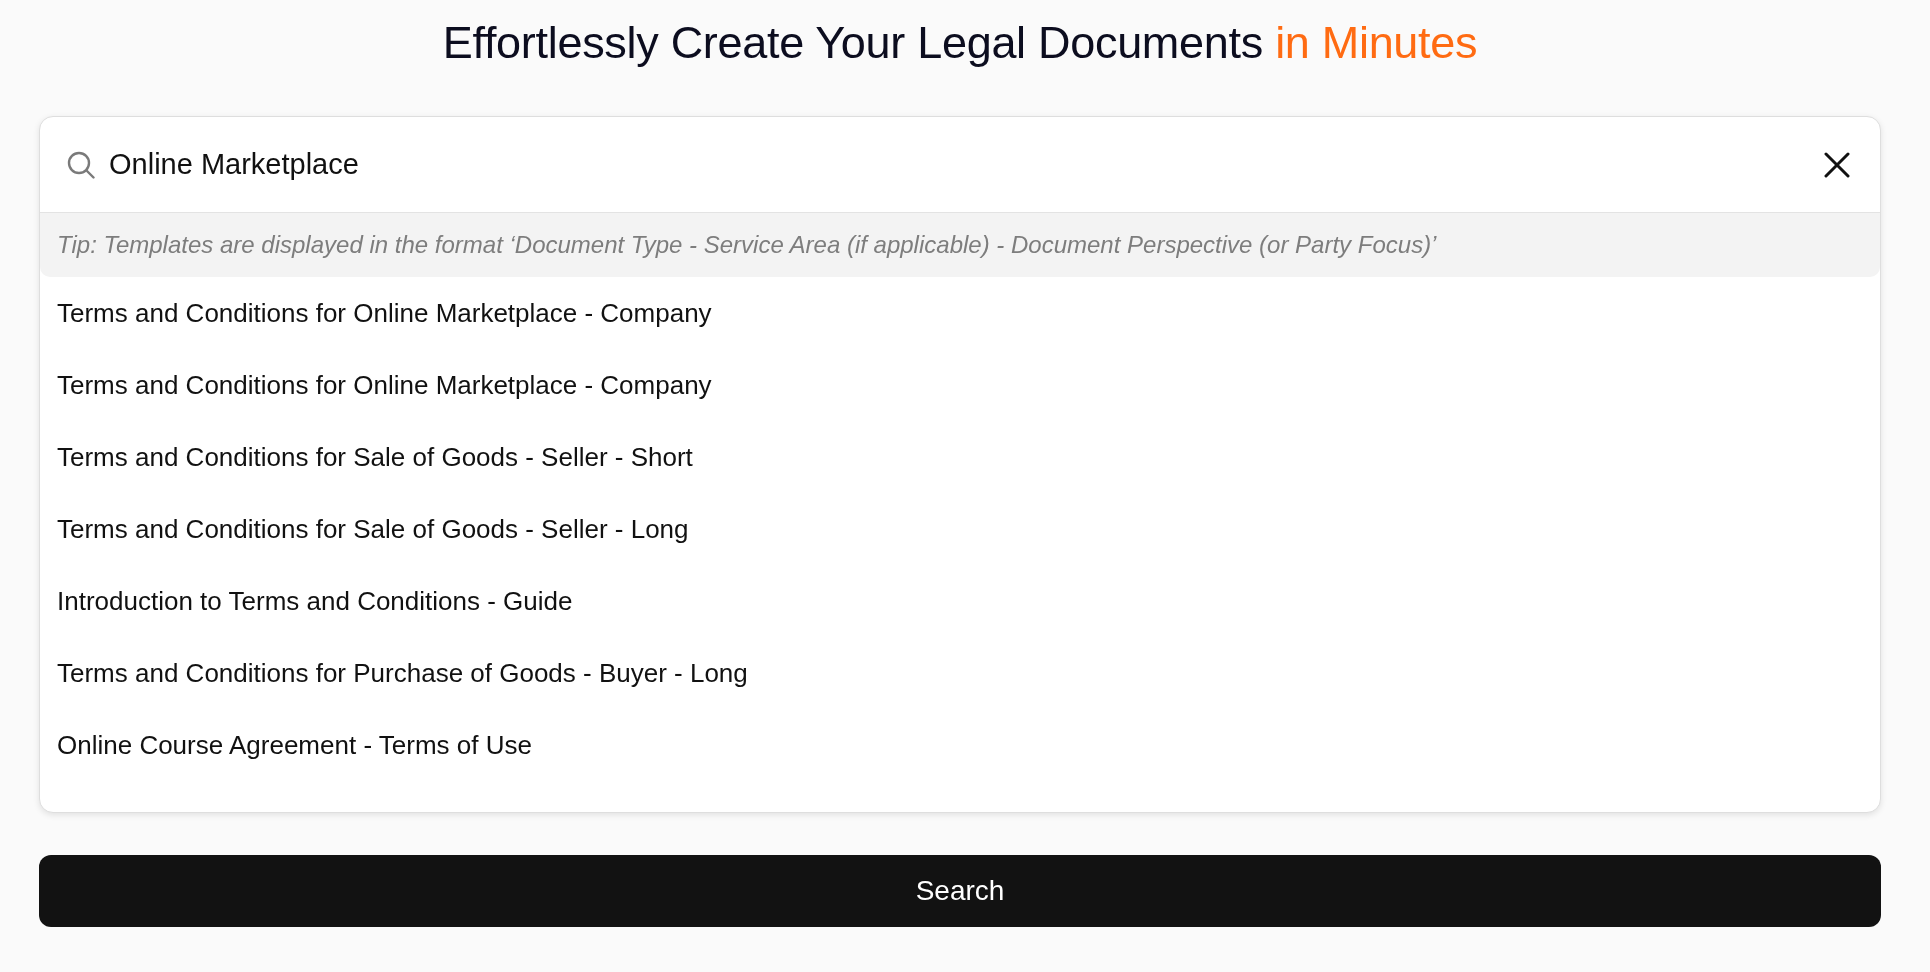 The width and height of the screenshot is (1930, 972). What do you see at coordinates (960, 529) in the screenshot?
I see `result-item: Terms and Conditions for Sale of Goods - Seller - Long` at bounding box center [960, 529].